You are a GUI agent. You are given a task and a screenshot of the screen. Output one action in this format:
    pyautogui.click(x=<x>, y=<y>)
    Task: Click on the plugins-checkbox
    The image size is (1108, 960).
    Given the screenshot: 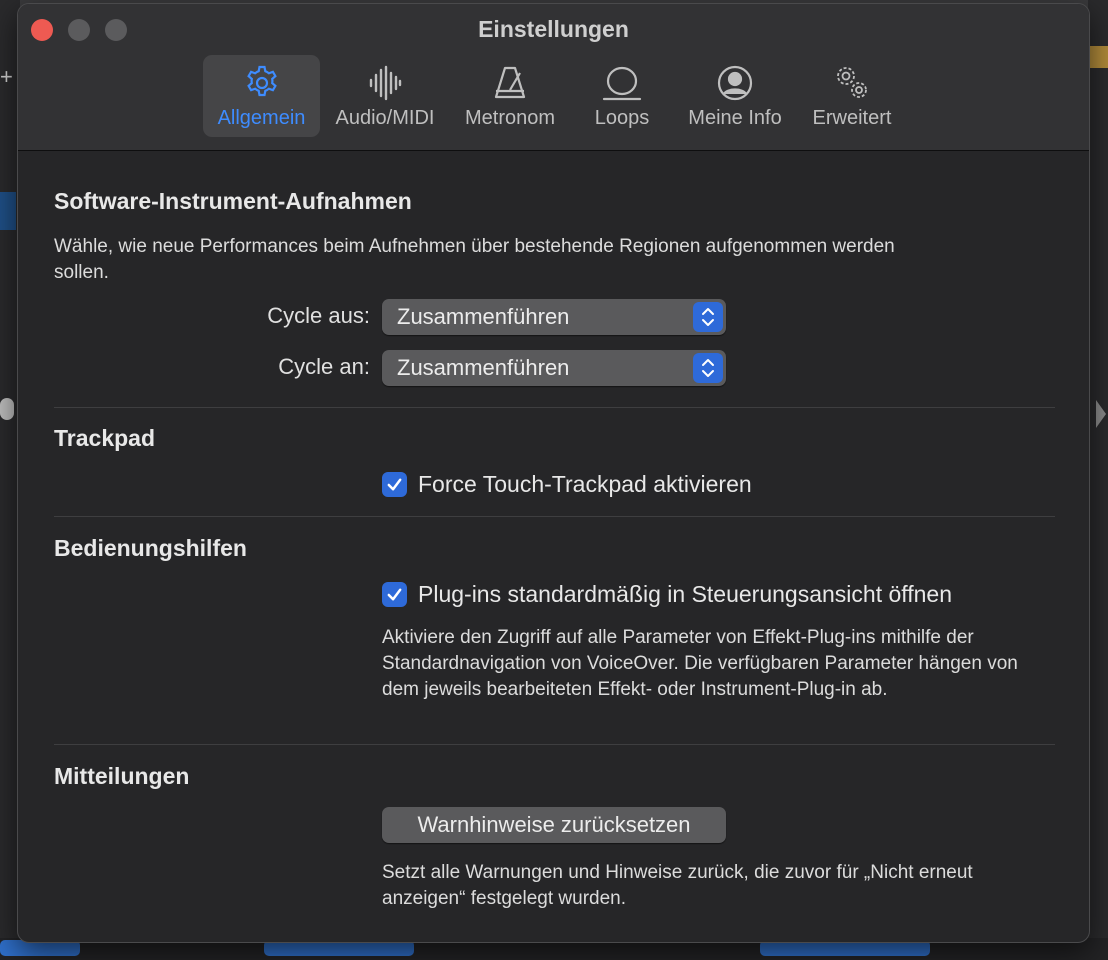 What is the action you would take?
    pyautogui.click(x=394, y=594)
    